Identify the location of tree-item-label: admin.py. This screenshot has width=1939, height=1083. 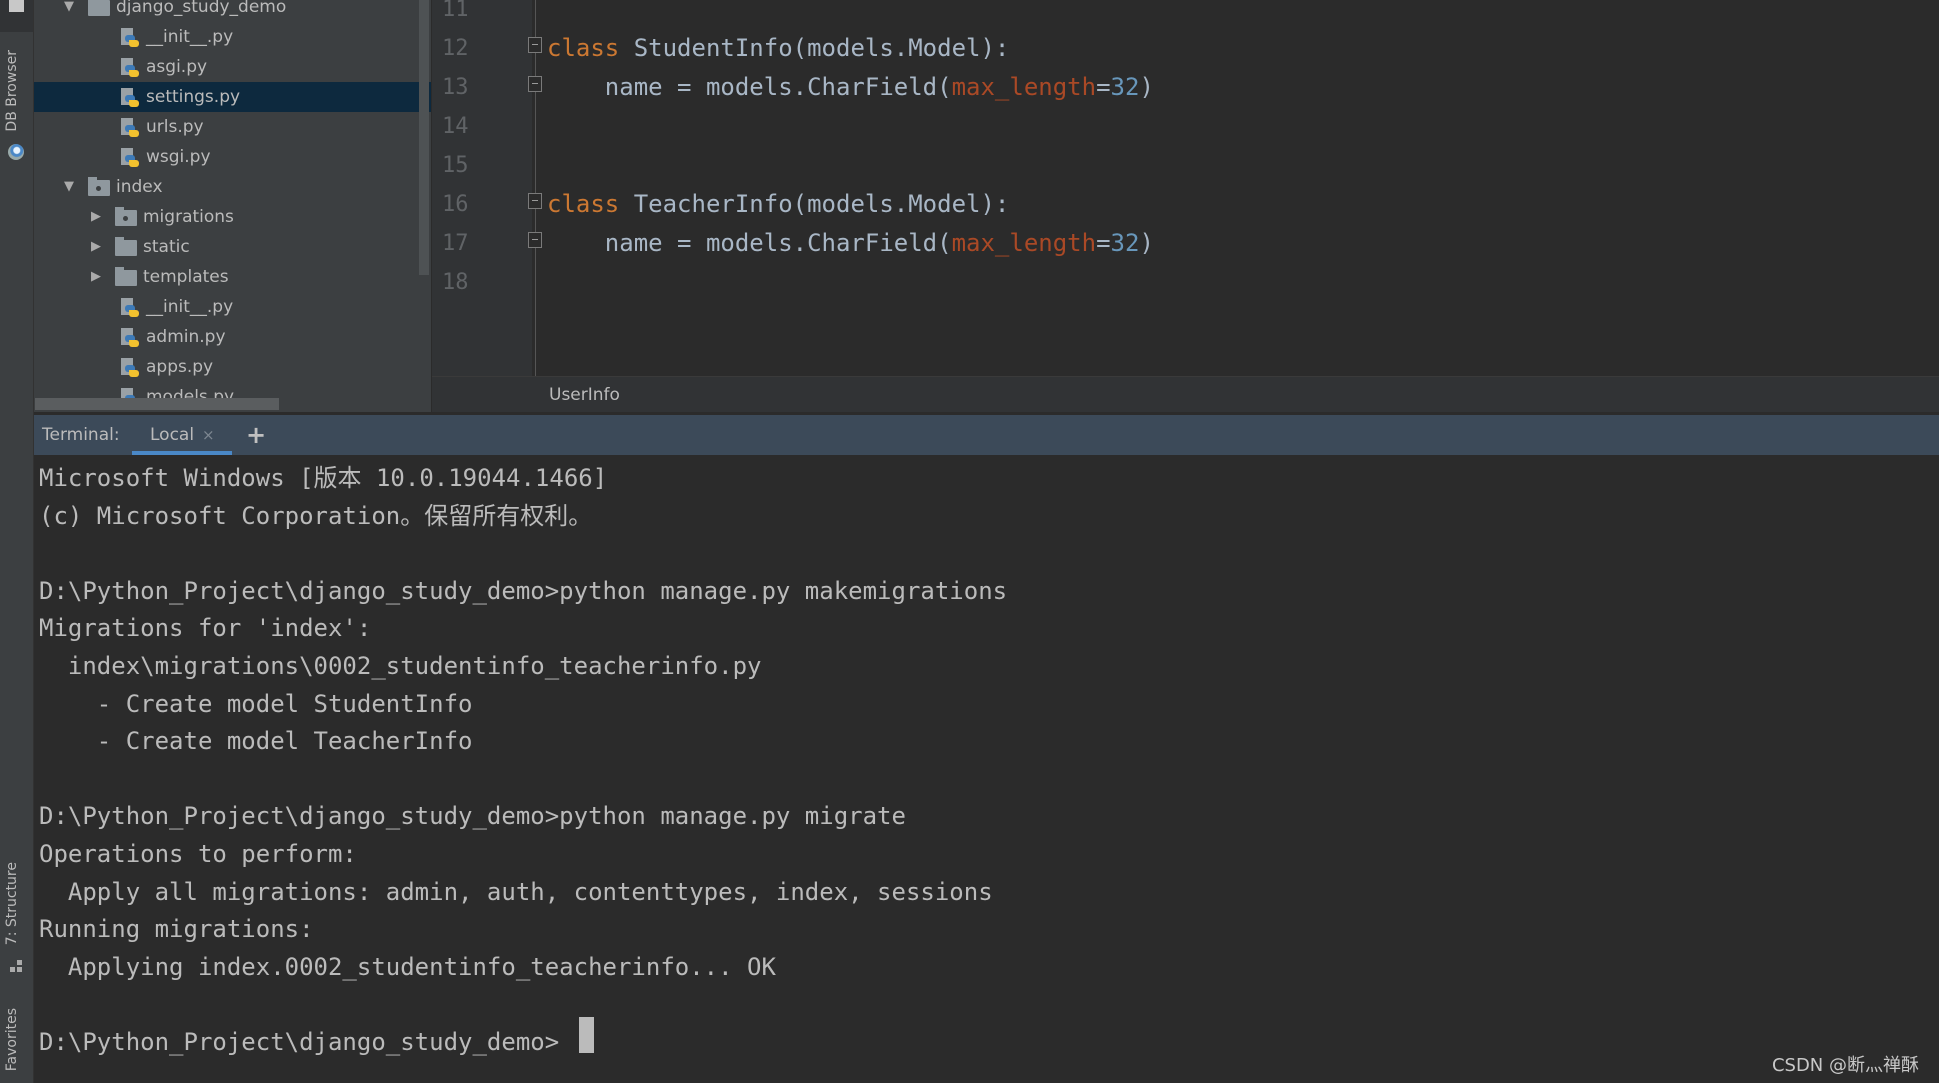
(186, 337).